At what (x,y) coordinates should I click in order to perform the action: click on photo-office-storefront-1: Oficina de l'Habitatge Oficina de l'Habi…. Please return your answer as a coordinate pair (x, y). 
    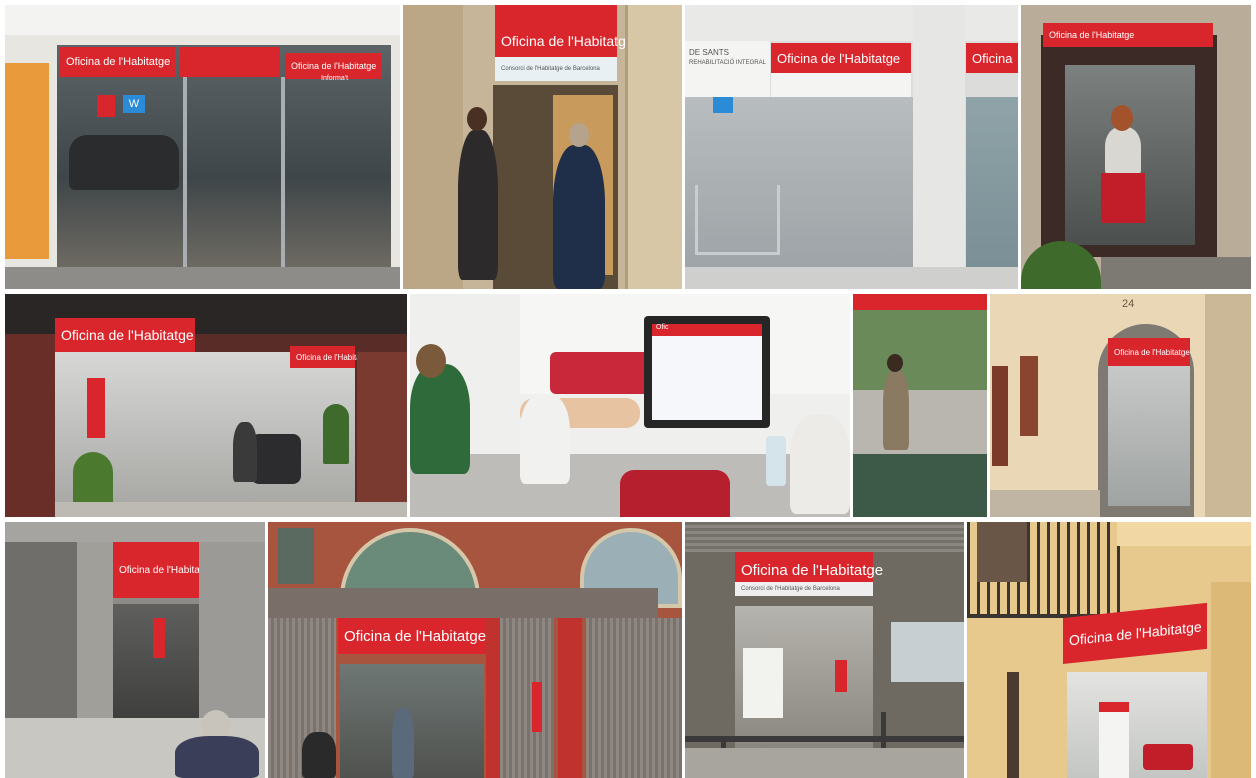
    Looking at the image, I should click on (202, 147).